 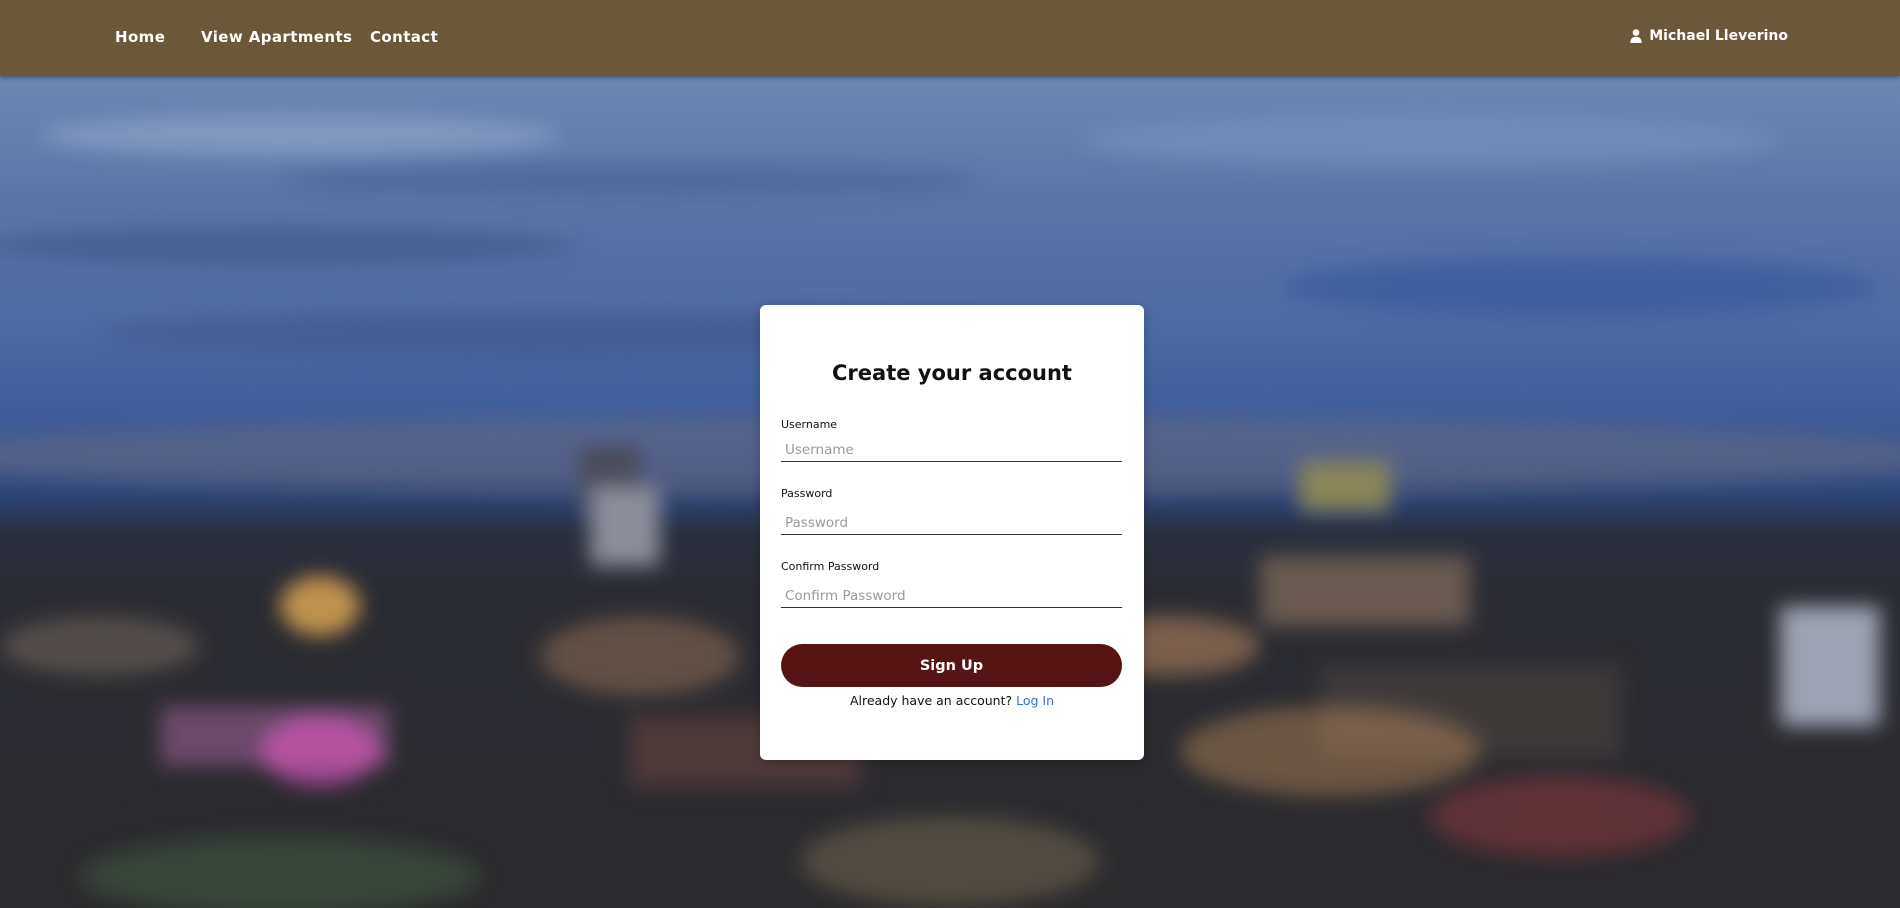 What do you see at coordinates (952, 373) in the screenshot?
I see `form-title: Create your account` at bounding box center [952, 373].